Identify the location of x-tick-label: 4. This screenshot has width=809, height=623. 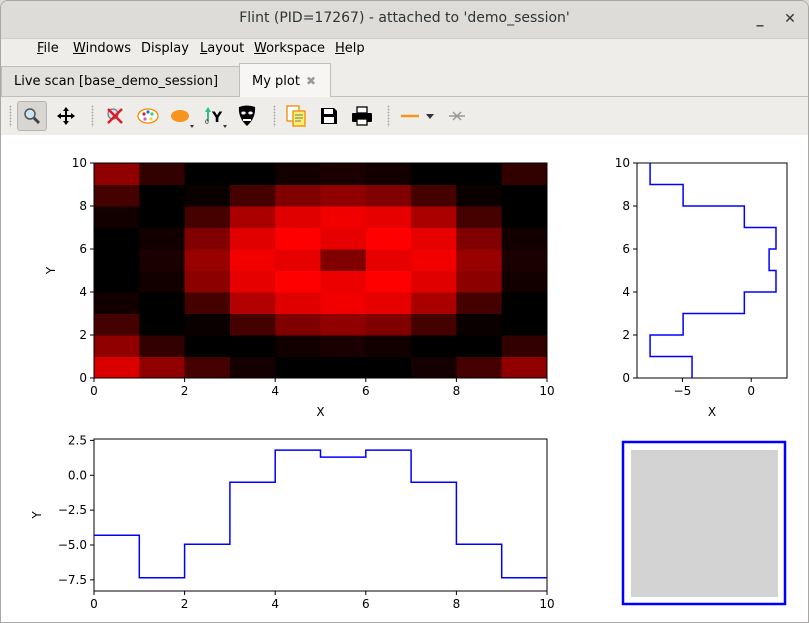
(275, 391).